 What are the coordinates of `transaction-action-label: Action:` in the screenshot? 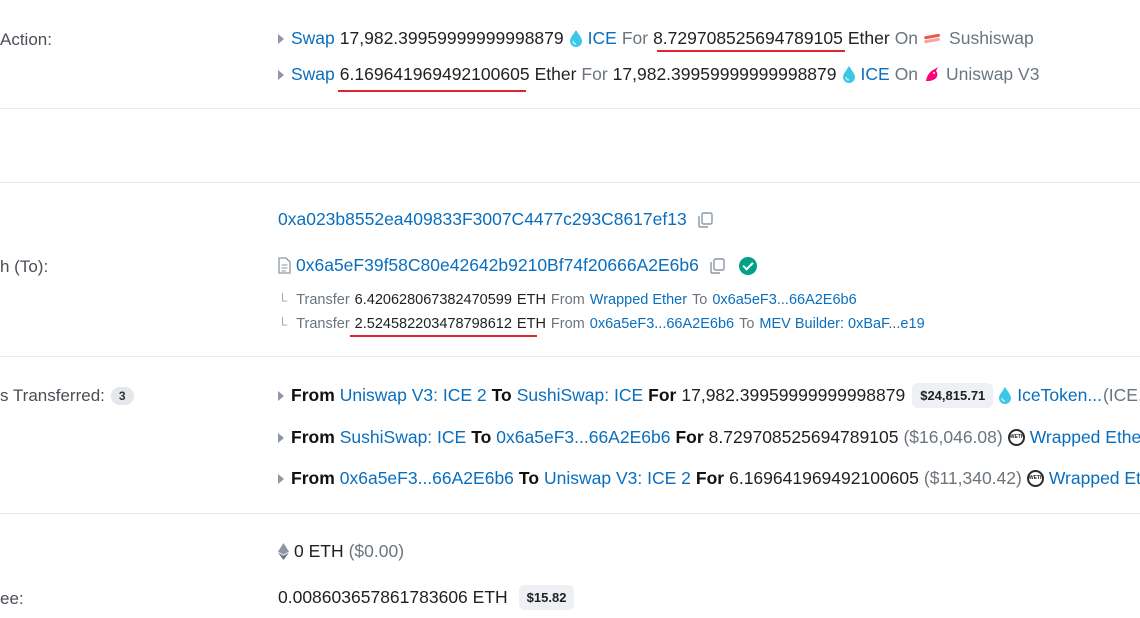 It's located at (26, 39).